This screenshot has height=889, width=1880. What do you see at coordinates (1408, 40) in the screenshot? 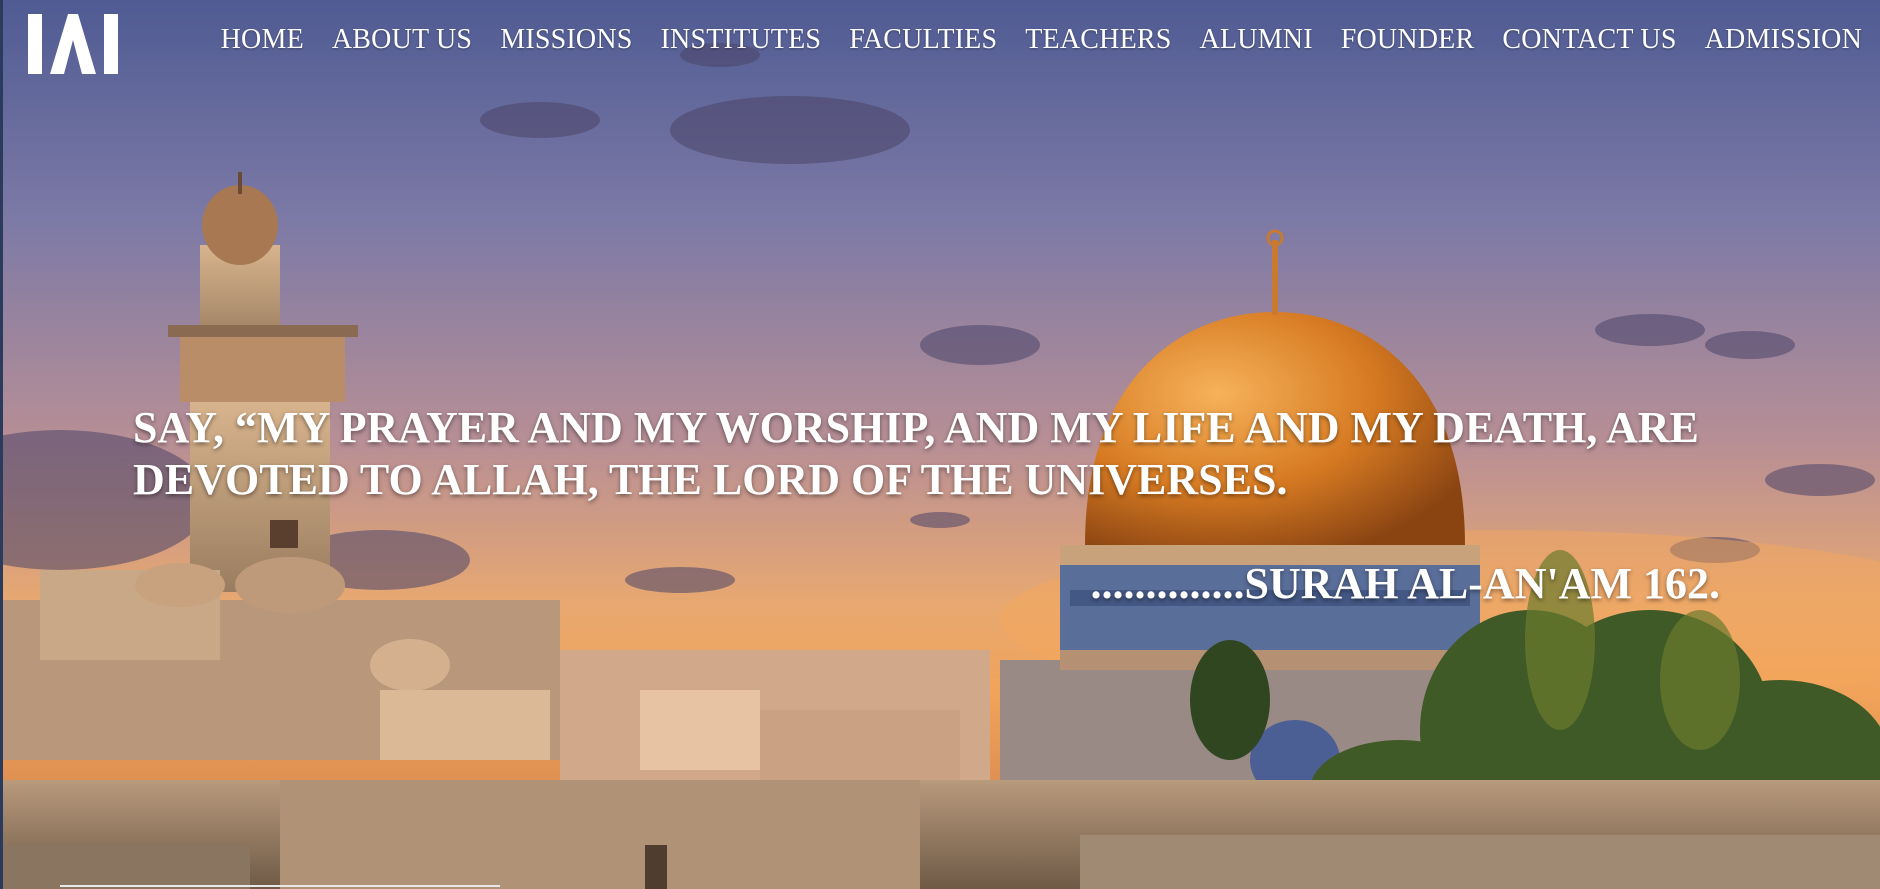
I see `nav-item-founder: FOUNDER` at bounding box center [1408, 40].